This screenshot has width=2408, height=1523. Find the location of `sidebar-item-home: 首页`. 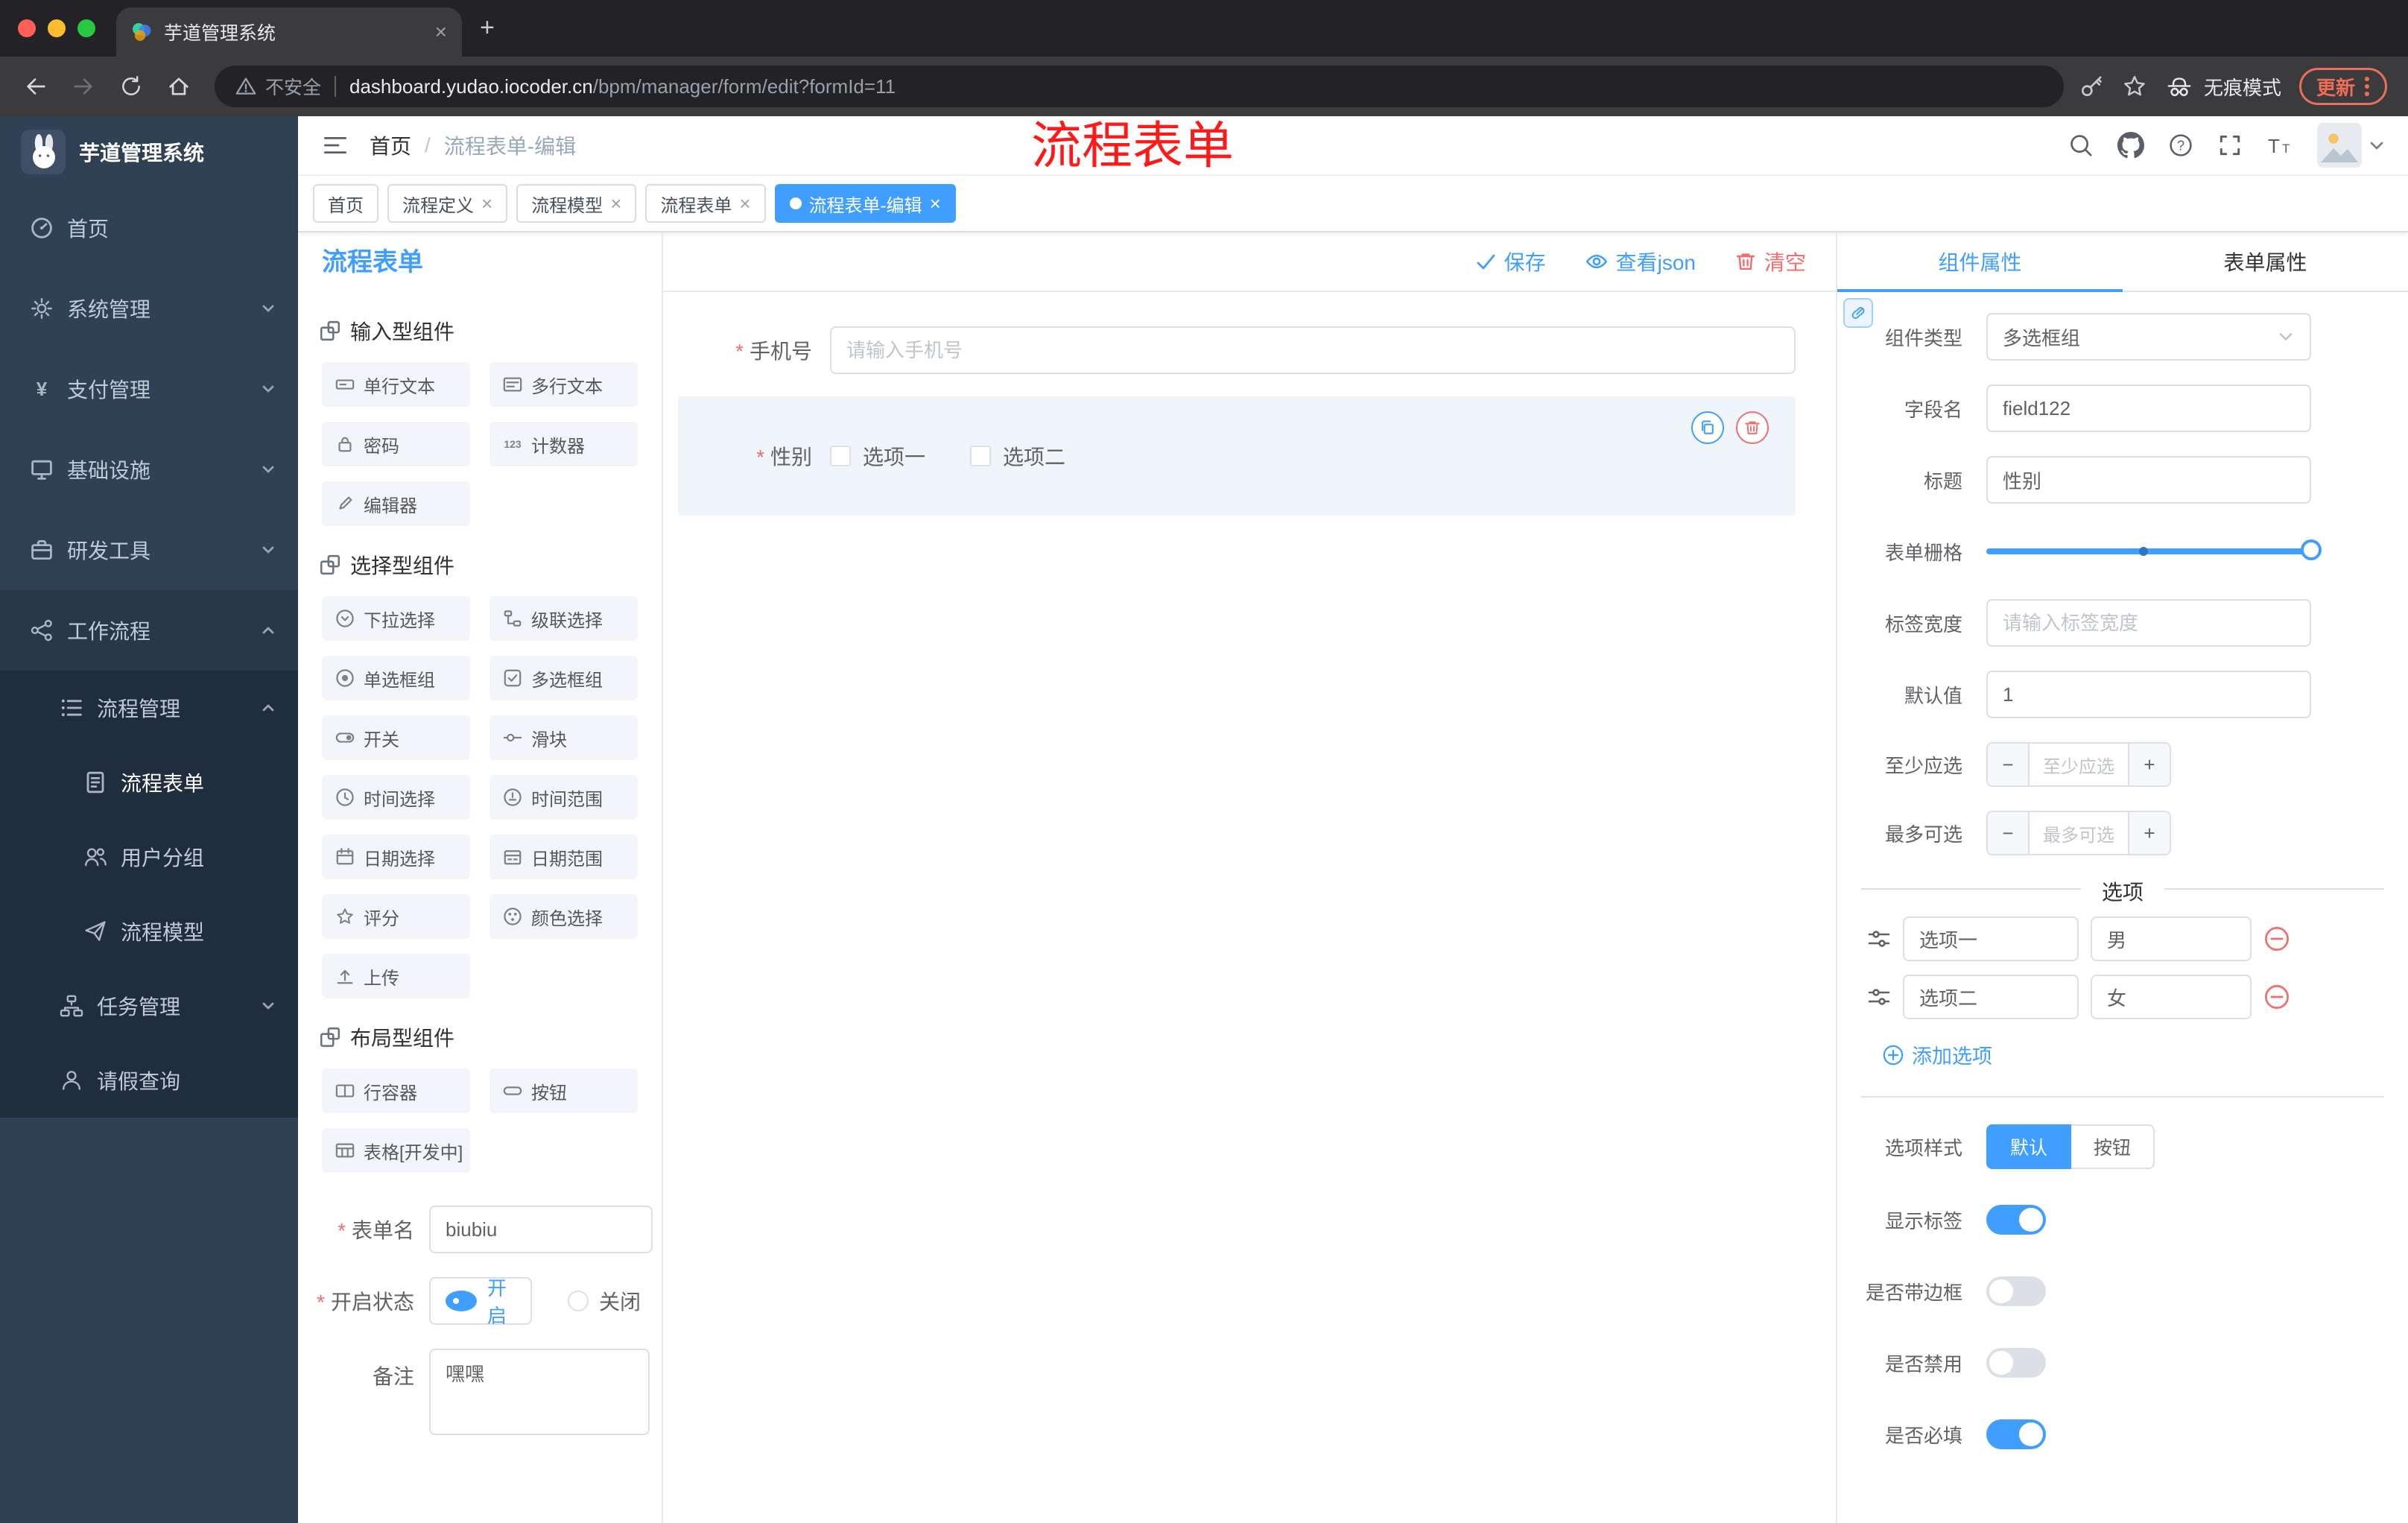

sidebar-item-home: 首页 is located at coordinates (149, 228).